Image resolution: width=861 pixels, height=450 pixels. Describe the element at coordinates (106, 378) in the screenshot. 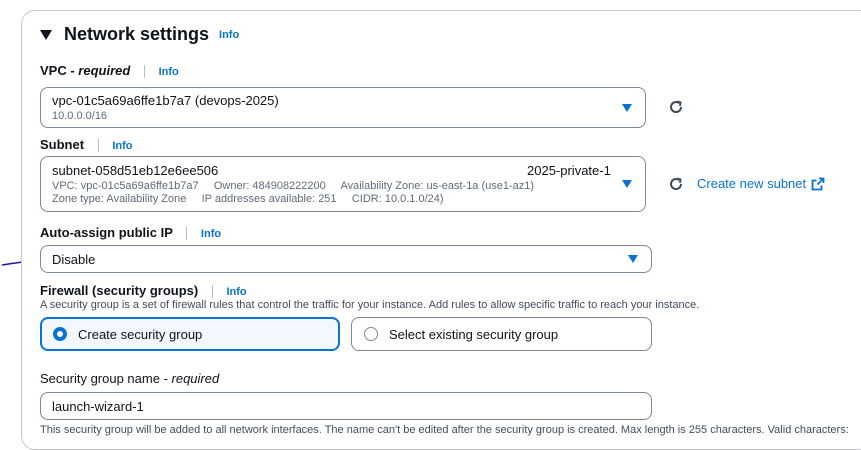

I see `sg-name-label: Security group name -` at that location.